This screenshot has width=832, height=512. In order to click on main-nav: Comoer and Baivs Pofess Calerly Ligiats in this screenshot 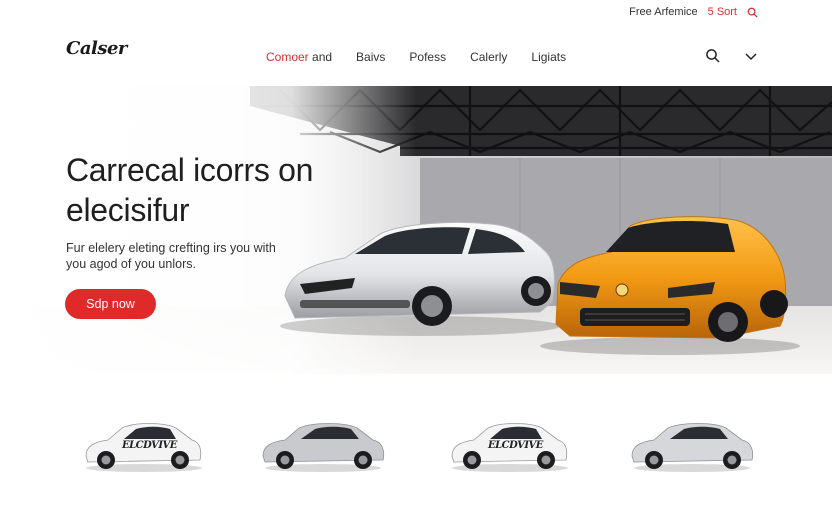, I will do `click(416, 57)`.